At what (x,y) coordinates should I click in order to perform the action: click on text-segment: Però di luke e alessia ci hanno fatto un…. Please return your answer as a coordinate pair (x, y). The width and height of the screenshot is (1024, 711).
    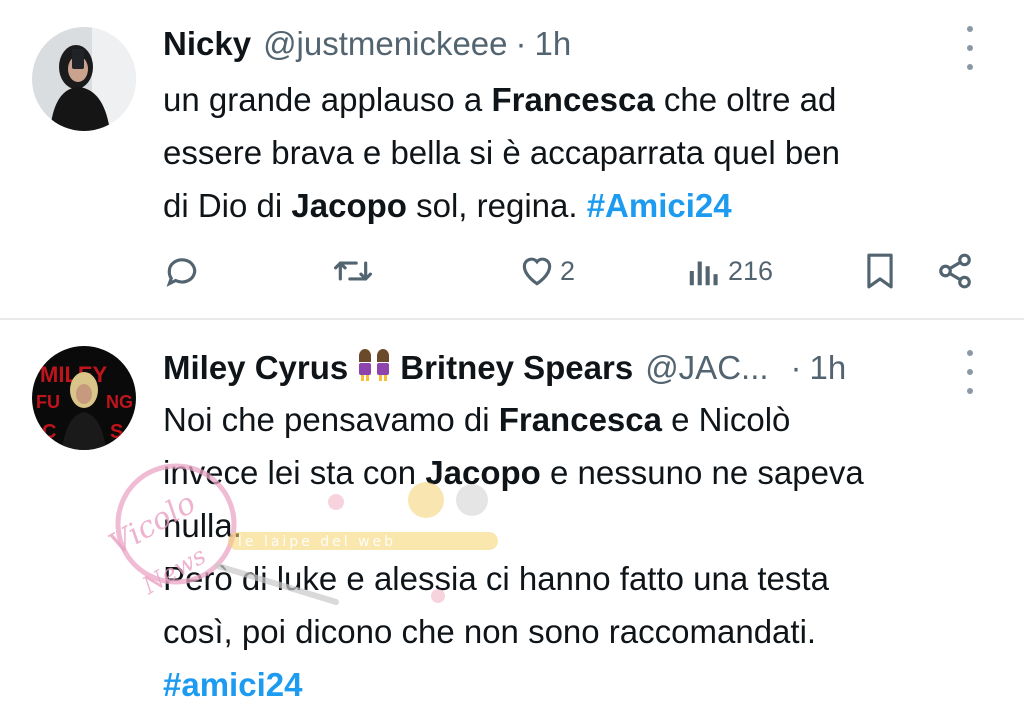
    Looking at the image, I should click on (496, 578).